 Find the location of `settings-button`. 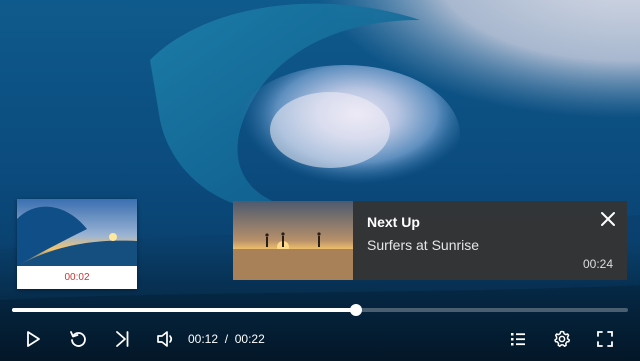

settings-button is located at coordinates (562, 339).